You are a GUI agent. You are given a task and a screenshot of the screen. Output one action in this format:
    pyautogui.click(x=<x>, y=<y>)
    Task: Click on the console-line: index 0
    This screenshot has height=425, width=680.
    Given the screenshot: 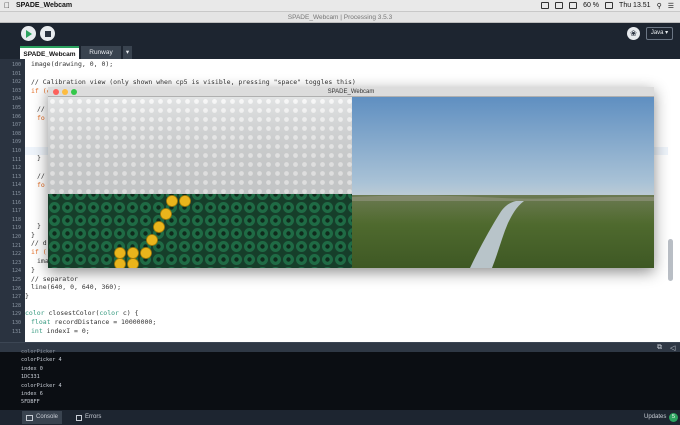 What is the action you would take?
    pyautogui.click(x=32, y=369)
    